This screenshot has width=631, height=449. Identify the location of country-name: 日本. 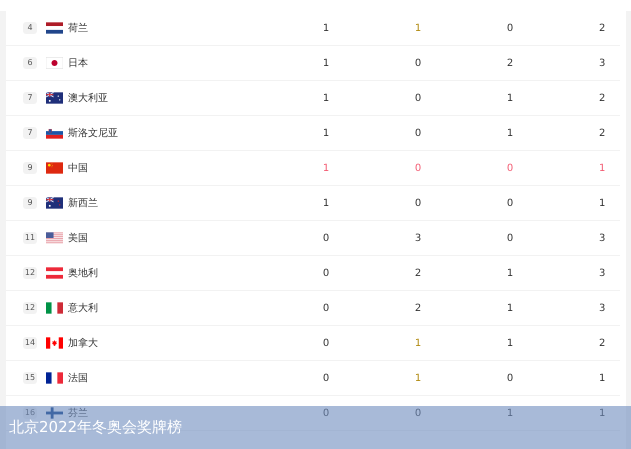
(78, 63).